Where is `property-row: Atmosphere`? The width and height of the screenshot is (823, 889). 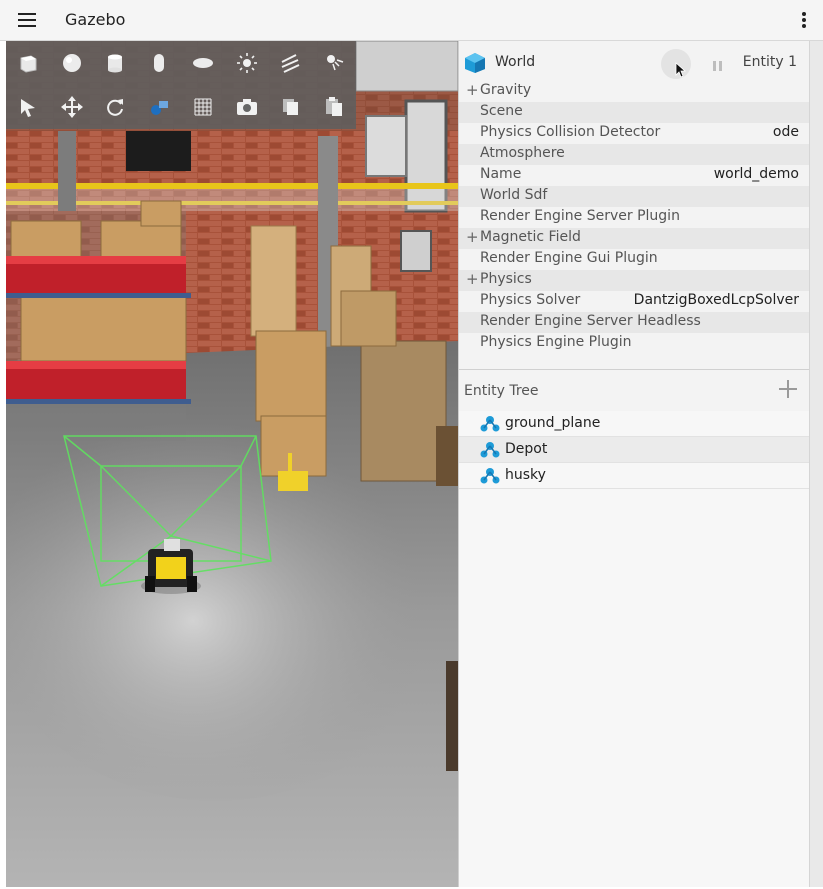 property-row: Atmosphere is located at coordinates (634, 154).